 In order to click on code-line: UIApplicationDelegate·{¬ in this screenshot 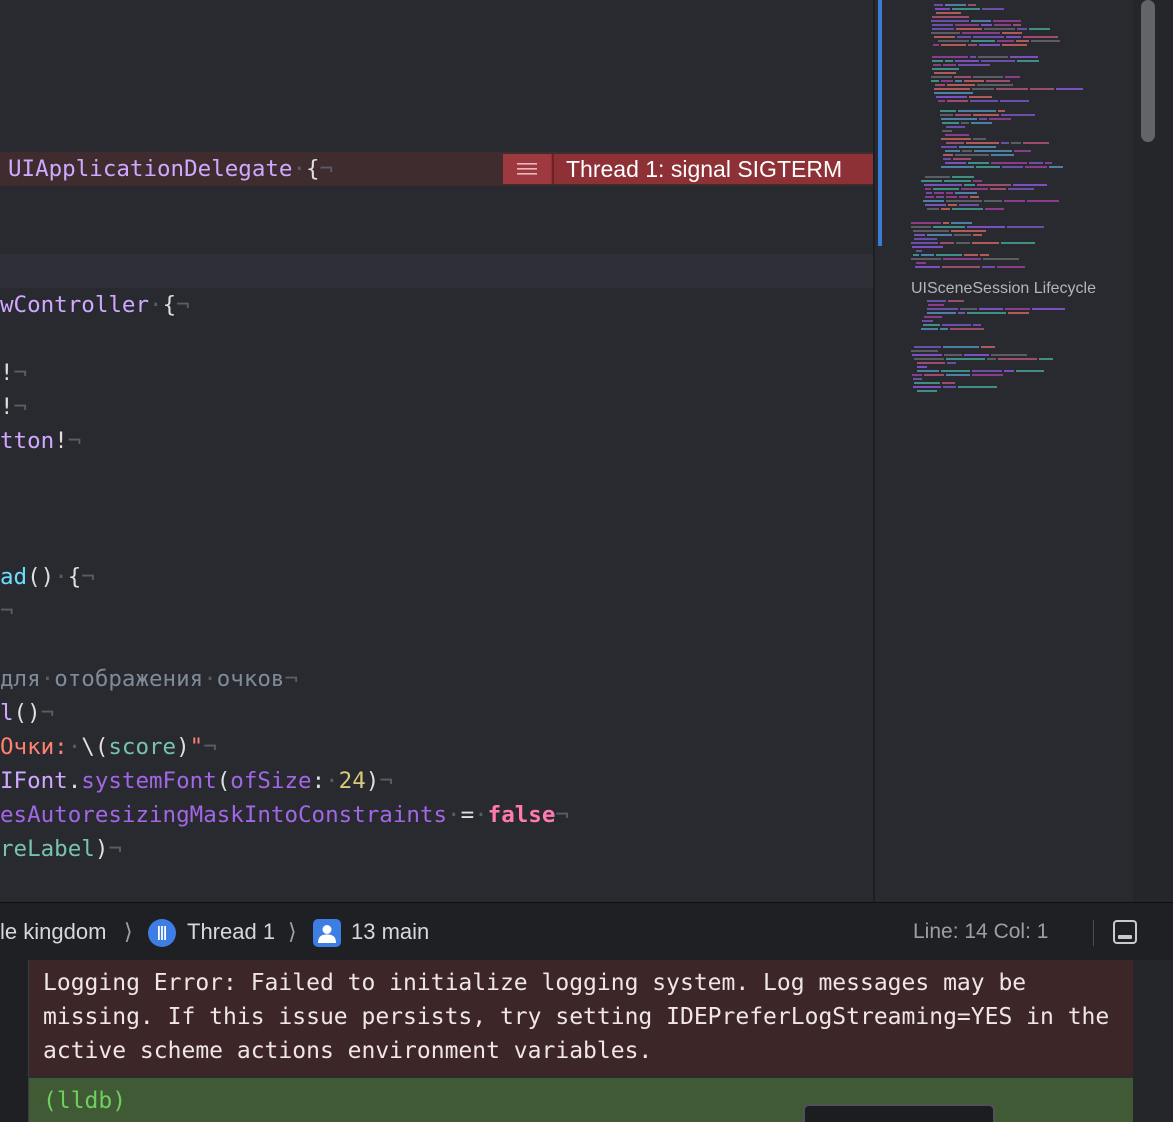, I will do `click(170, 169)`.